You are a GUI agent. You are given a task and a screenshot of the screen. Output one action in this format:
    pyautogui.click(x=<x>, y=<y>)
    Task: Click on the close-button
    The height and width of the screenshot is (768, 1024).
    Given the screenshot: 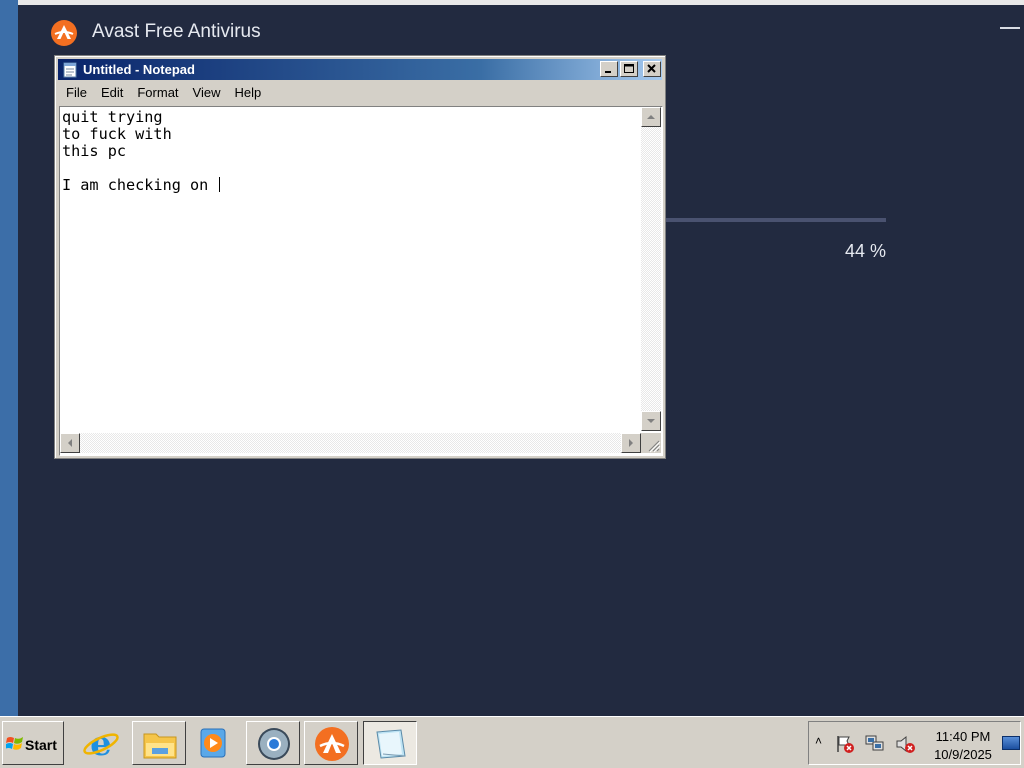 What is the action you would take?
    pyautogui.click(x=652, y=69)
    